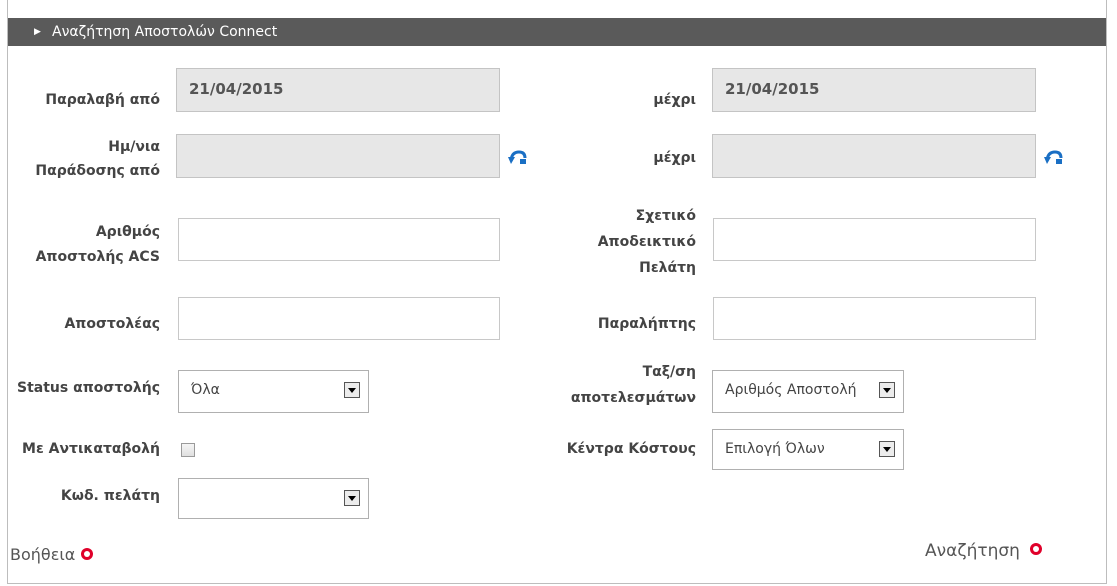 The height and width of the screenshot is (586, 1117). Describe the element at coordinates (338, 156) in the screenshot. I see `delivery-from-field` at that location.